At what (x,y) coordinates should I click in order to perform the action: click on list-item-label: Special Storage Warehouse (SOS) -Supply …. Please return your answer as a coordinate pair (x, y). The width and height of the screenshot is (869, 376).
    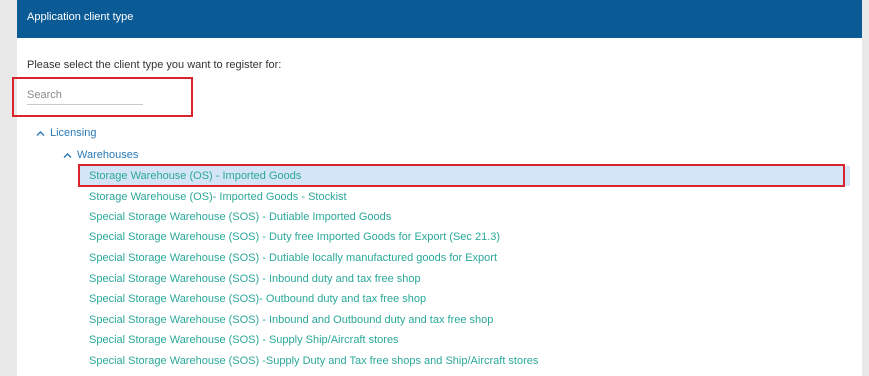
    Looking at the image, I should click on (314, 361).